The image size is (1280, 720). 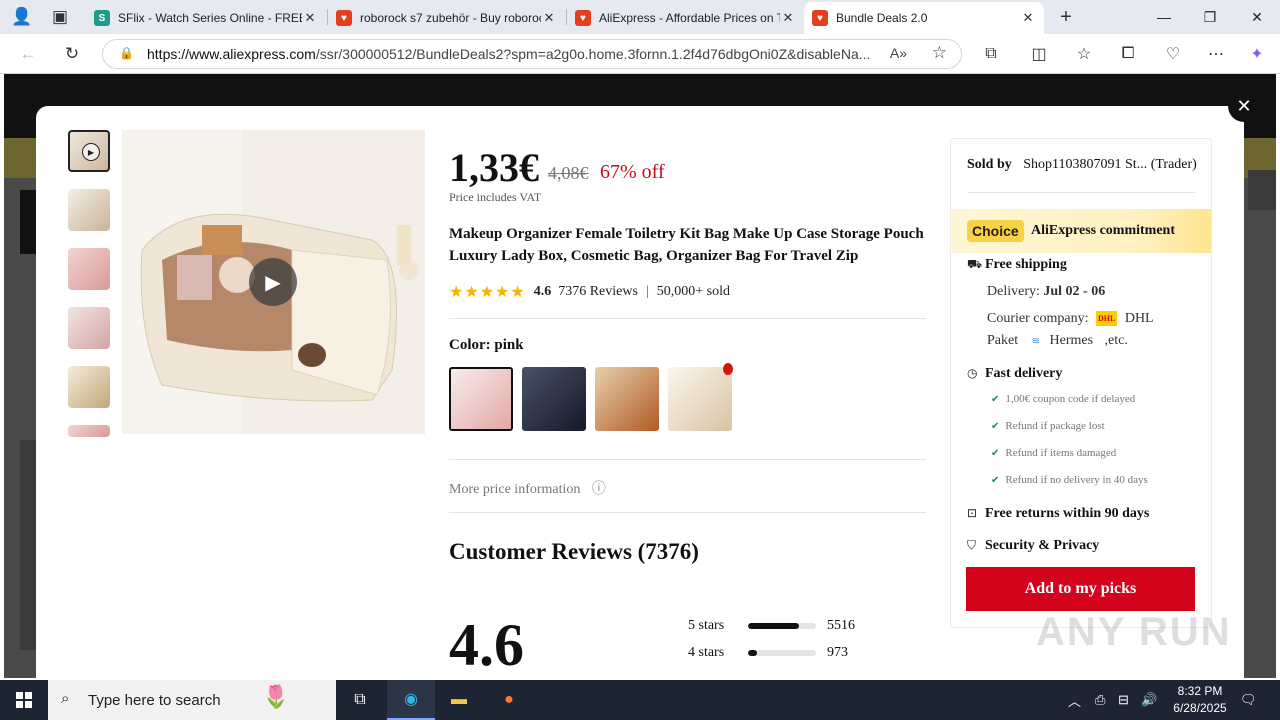 What do you see at coordinates (991, 54) in the screenshot?
I see `extensions-icon: ⧉` at bounding box center [991, 54].